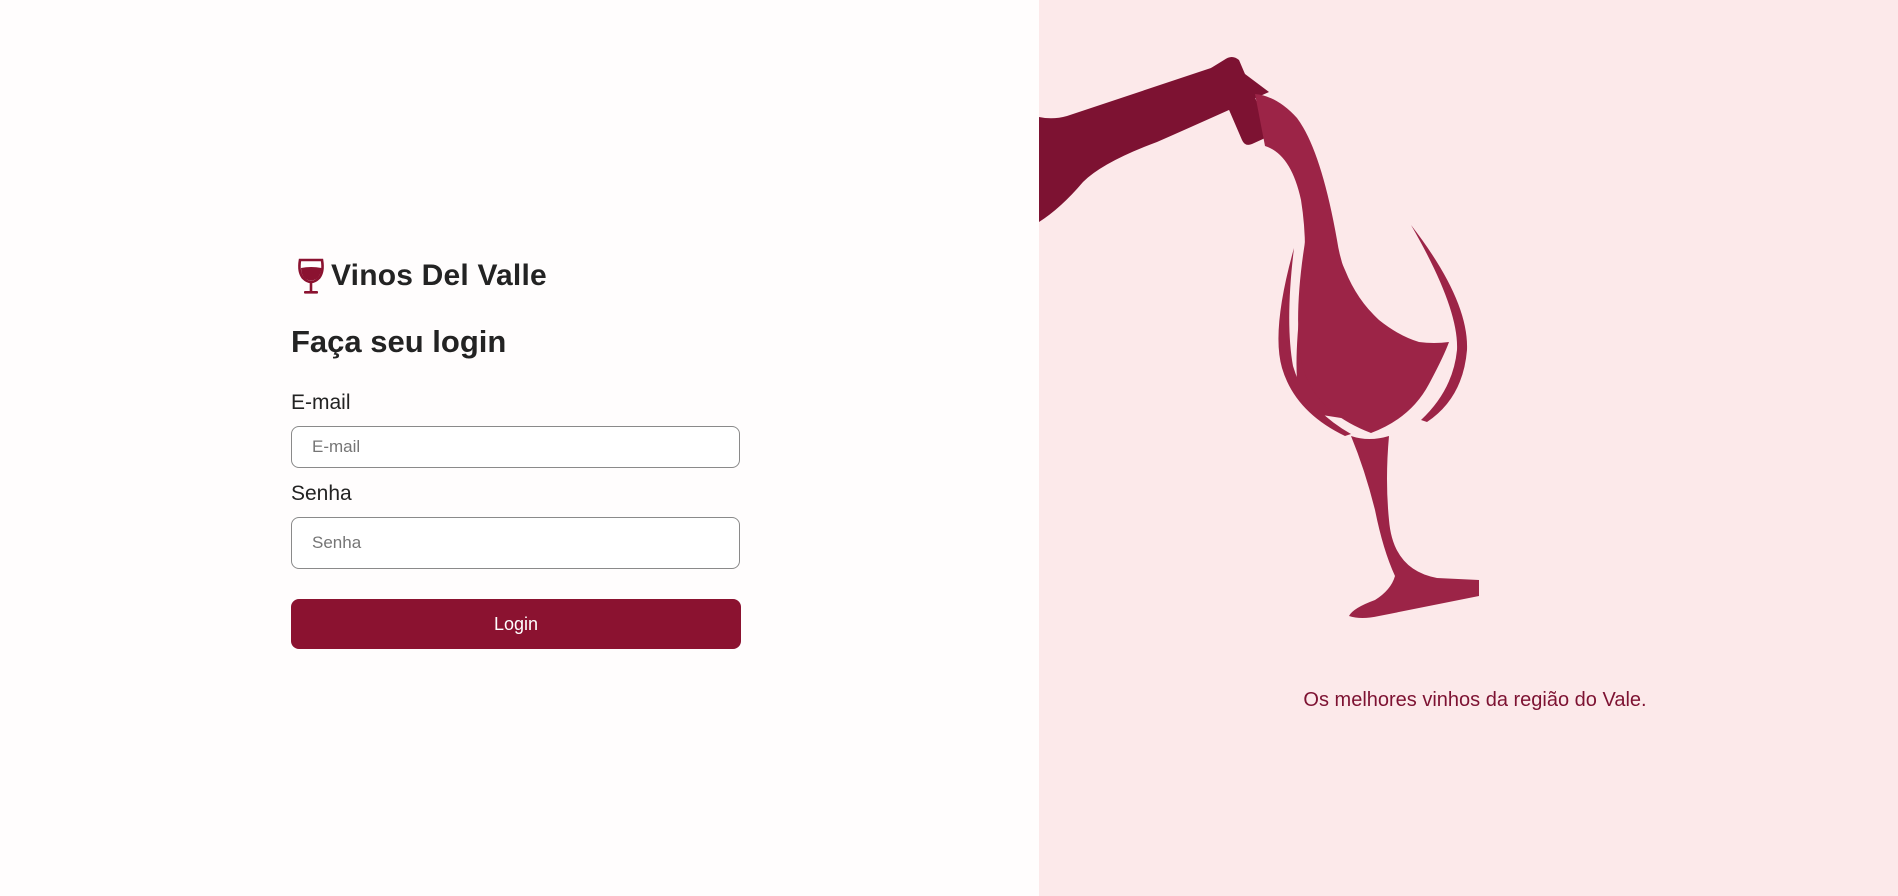 Image resolution: width=1898 pixels, height=896 pixels. I want to click on password-label: Senha, so click(321, 493).